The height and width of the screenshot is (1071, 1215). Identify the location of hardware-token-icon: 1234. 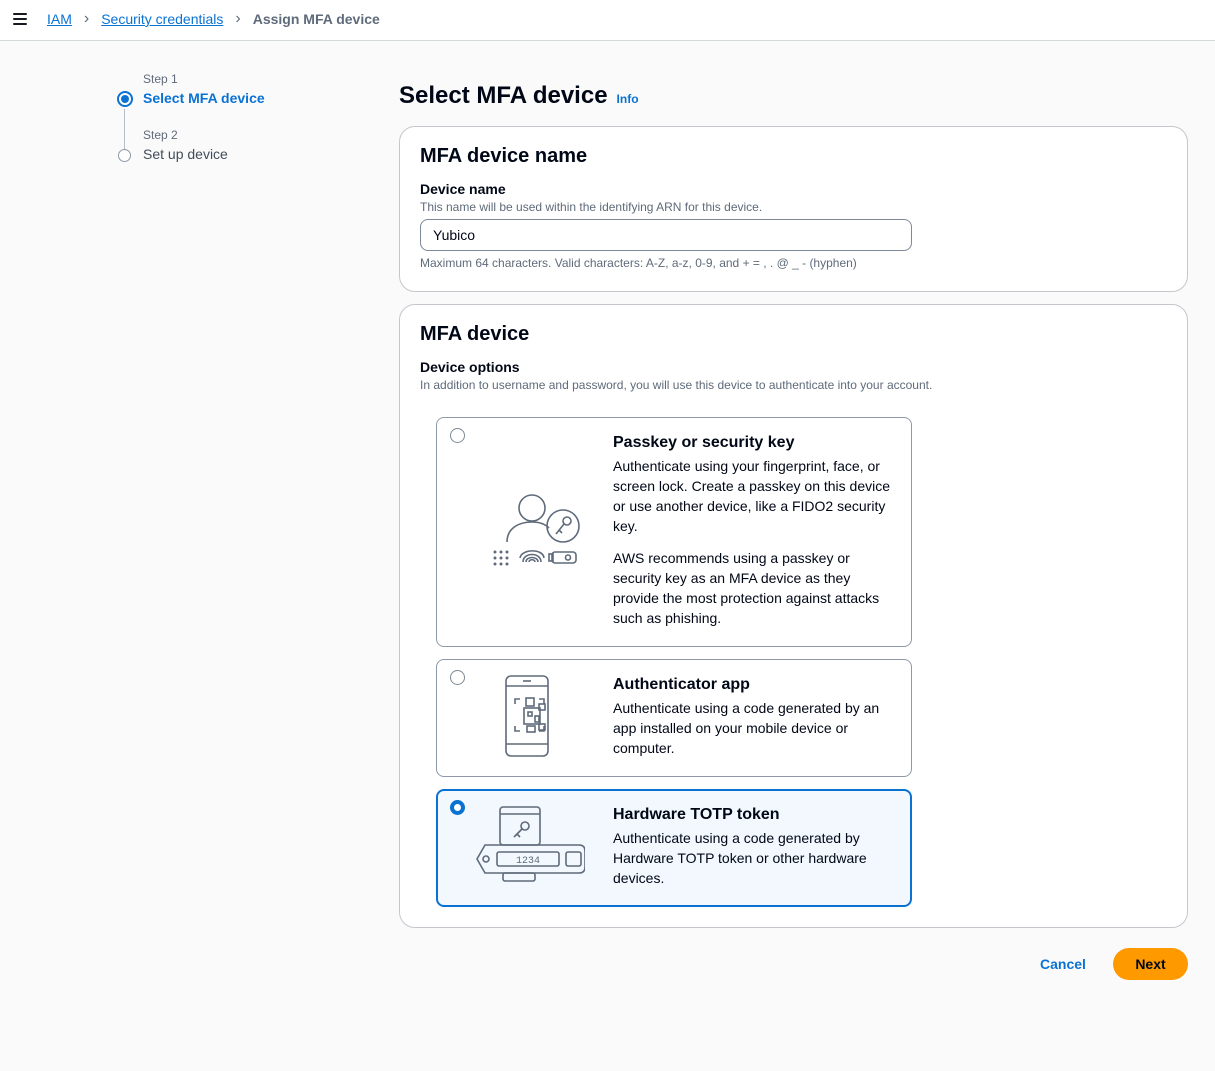
(530, 844).